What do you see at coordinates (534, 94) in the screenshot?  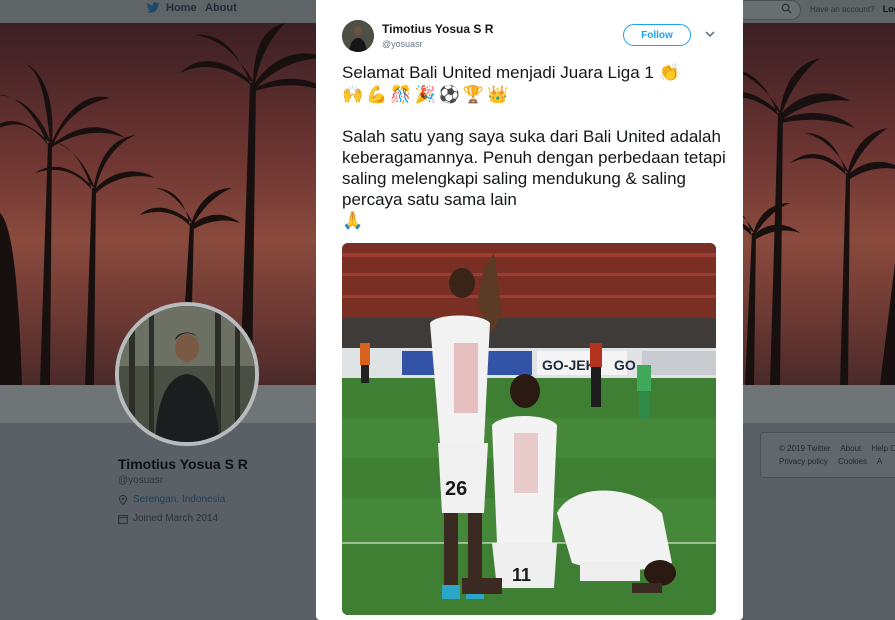 I see `tweet-emoji-row: 🙌 💪 🎊 🎉 ⚽ 🏆 👑` at bounding box center [534, 94].